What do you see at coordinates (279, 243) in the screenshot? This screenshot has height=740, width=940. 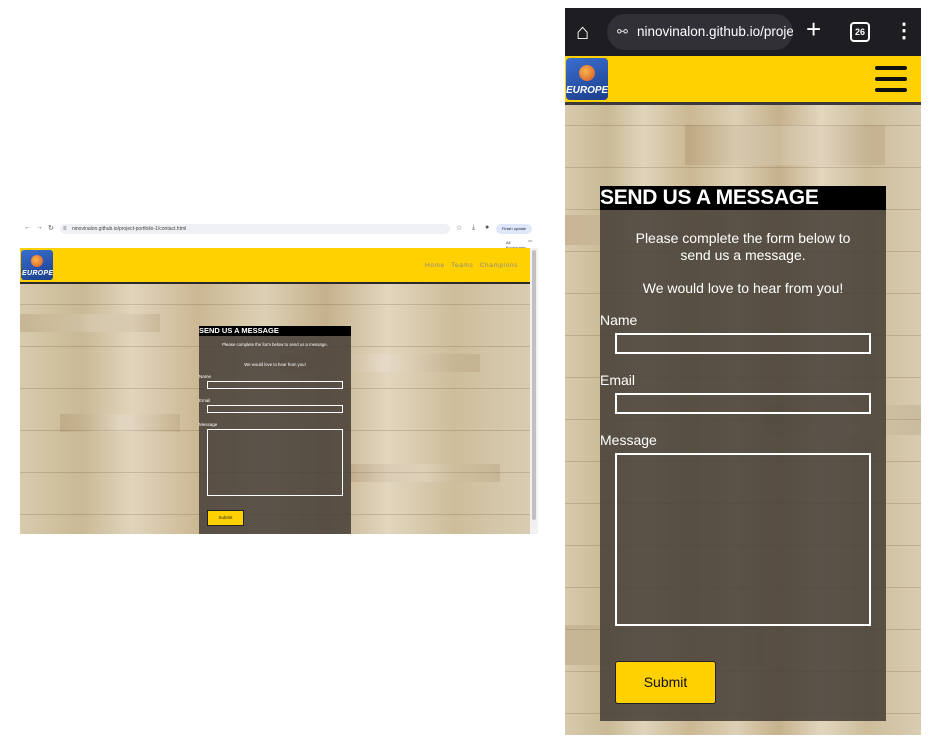 I see `bookmarks-bar: ▭ All Bookmarks` at bounding box center [279, 243].